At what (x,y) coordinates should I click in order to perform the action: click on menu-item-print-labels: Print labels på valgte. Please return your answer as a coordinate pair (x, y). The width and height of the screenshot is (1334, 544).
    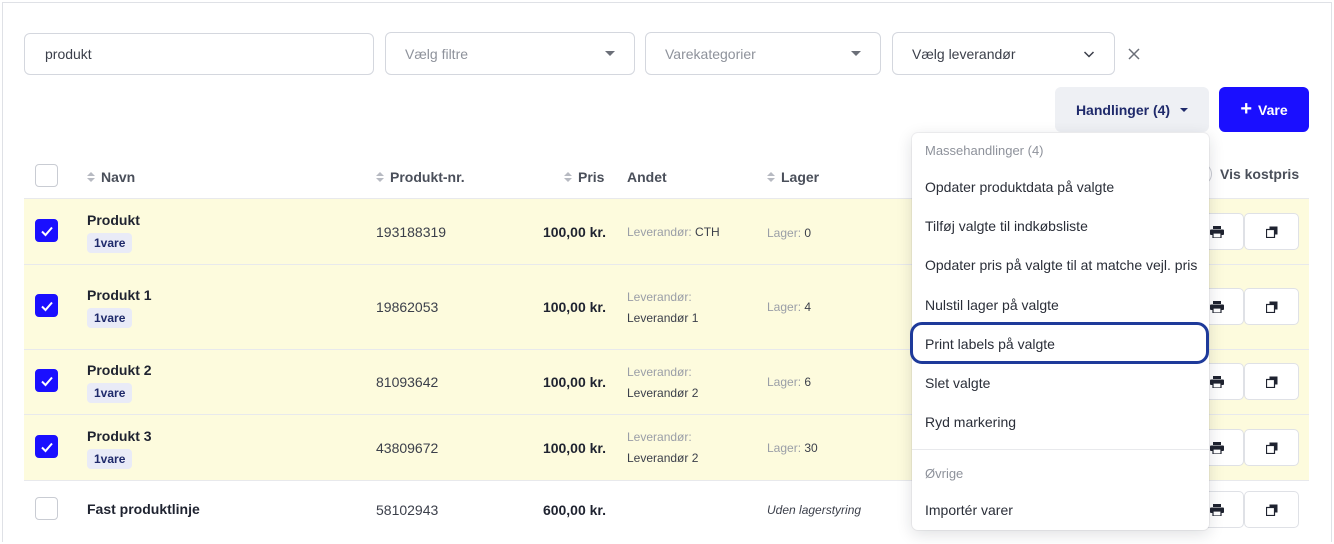
    Looking at the image, I should click on (990, 344).